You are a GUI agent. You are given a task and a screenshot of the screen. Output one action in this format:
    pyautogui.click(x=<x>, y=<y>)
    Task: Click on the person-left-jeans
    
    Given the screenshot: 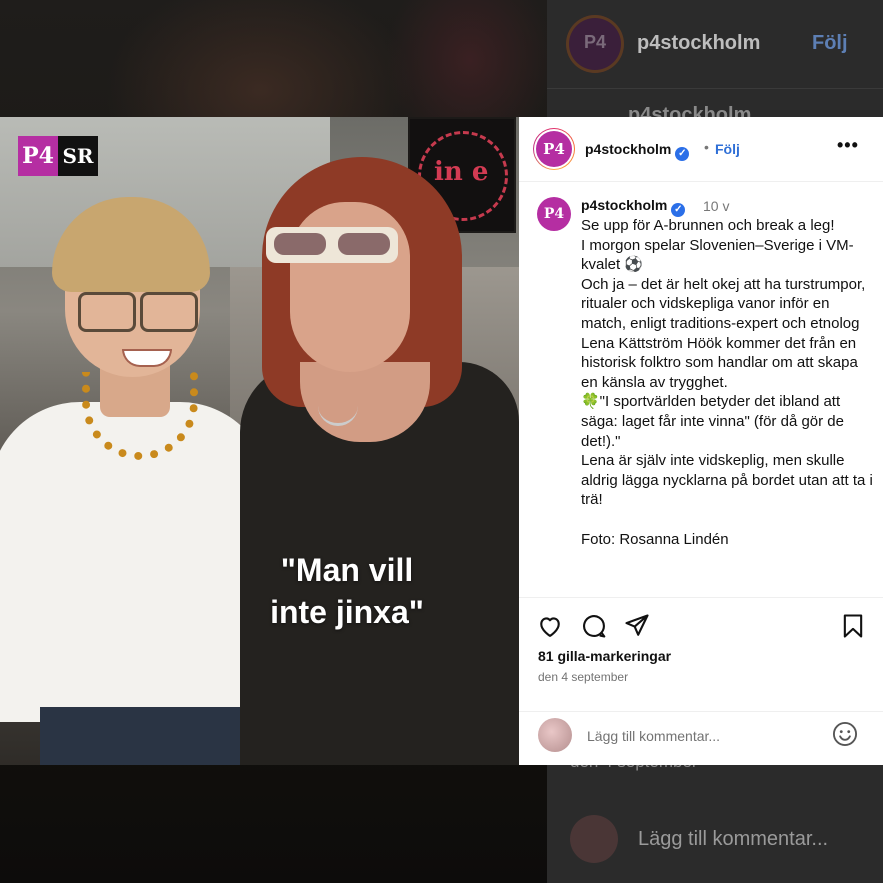 What is the action you would take?
    pyautogui.click(x=140, y=736)
    